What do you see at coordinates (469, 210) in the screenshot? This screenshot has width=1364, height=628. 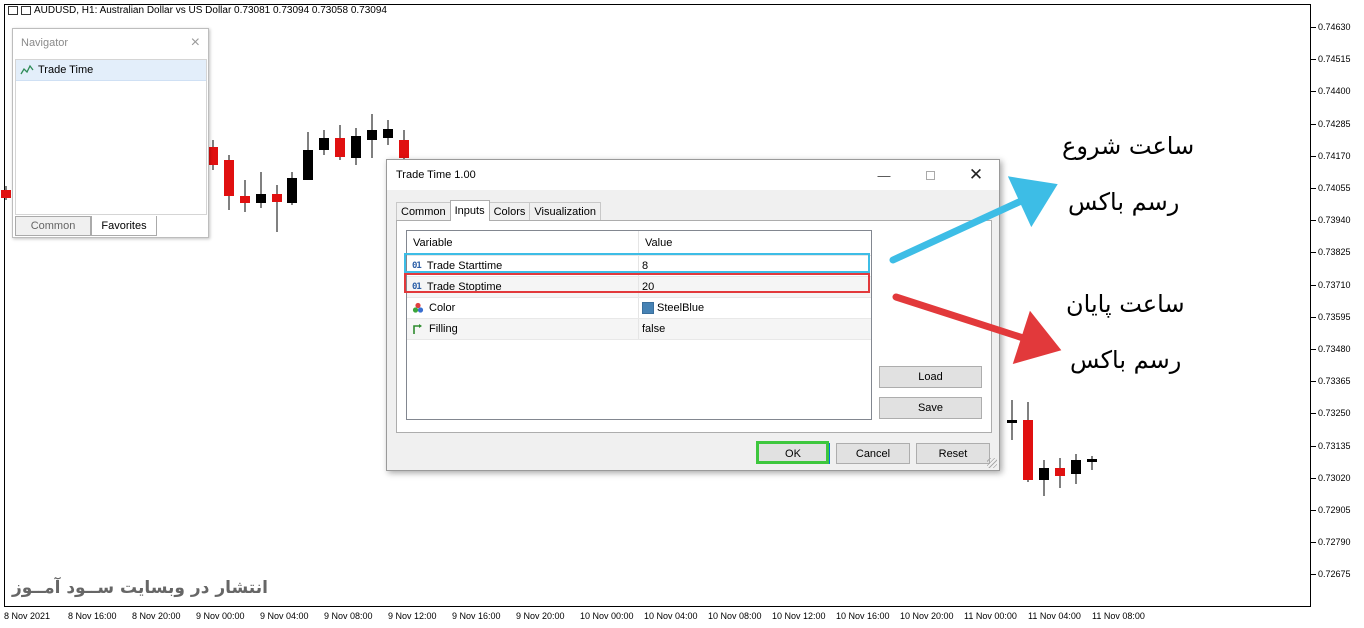 I see `tab-inputs: Inputs` at bounding box center [469, 210].